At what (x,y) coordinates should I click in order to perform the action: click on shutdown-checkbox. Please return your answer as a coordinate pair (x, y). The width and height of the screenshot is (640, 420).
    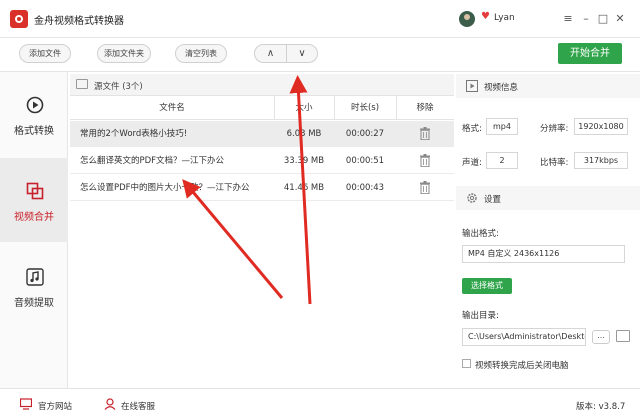
    Looking at the image, I should click on (466, 363).